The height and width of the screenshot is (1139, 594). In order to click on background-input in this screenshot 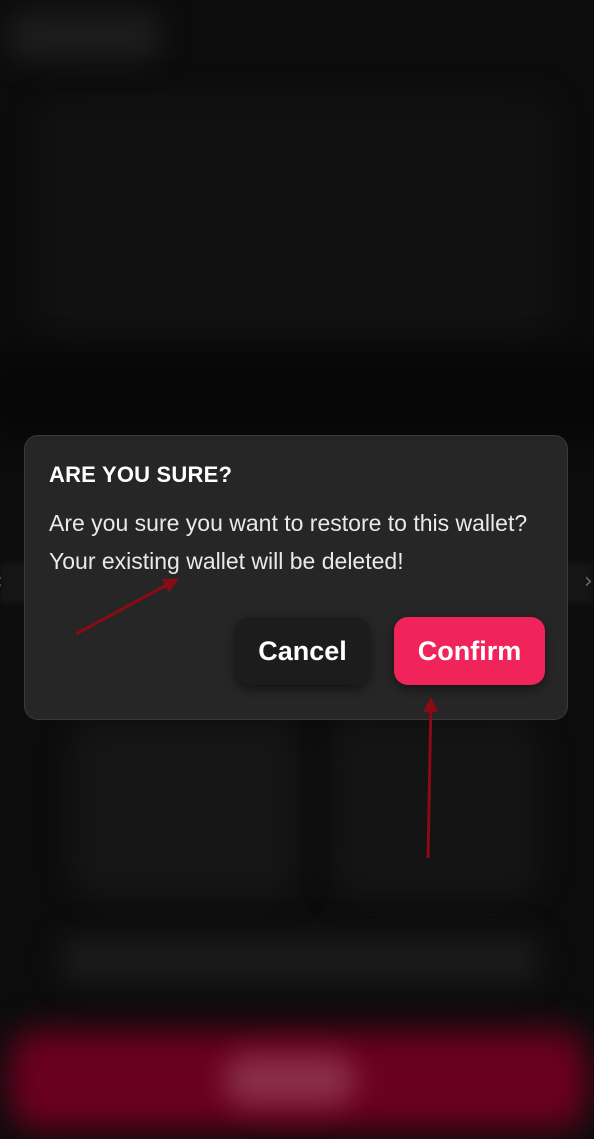, I will do `click(300, 960)`.